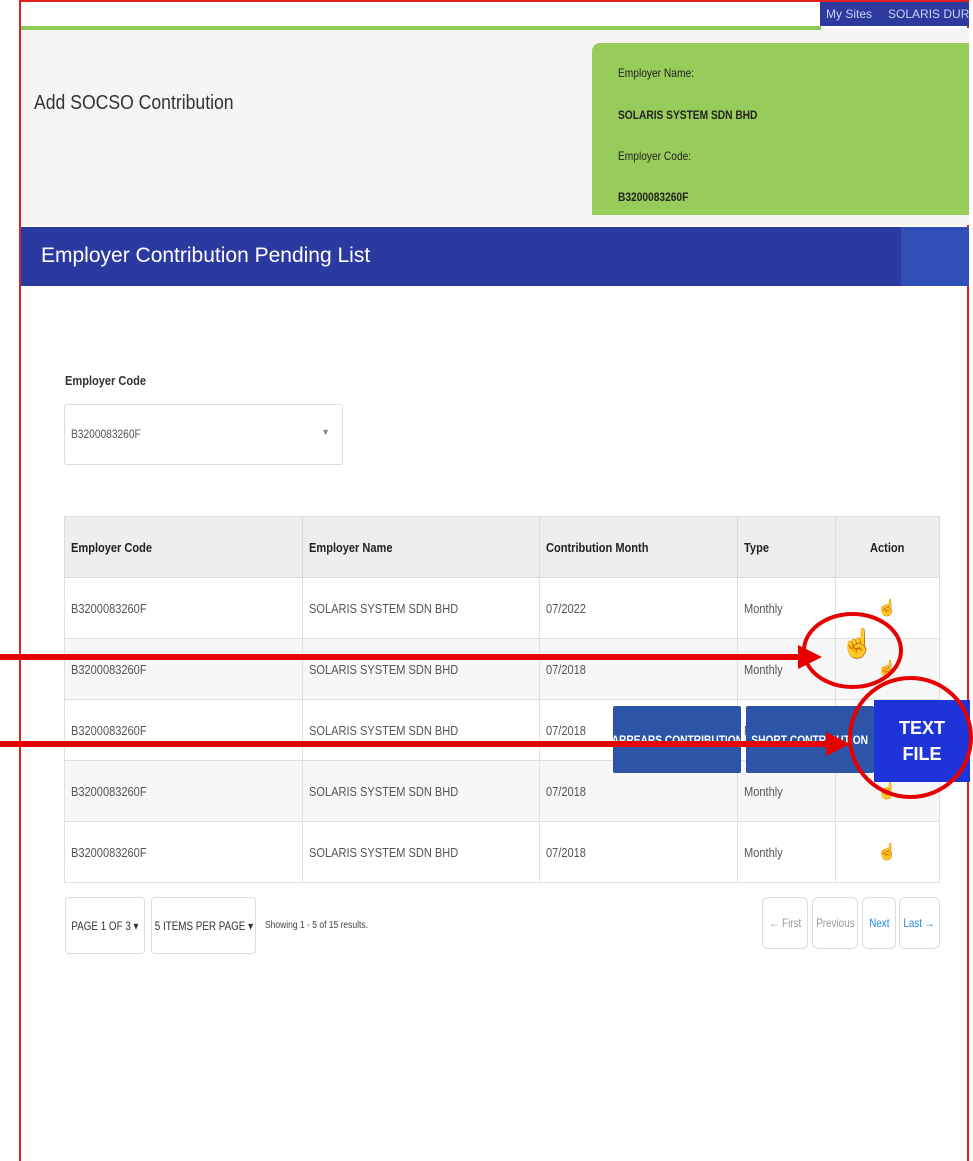 The width and height of the screenshot is (973, 1161). What do you see at coordinates (838, 744) in the screenshot?
I see `annotation-arrow-head` at bounding box center [838, 744].